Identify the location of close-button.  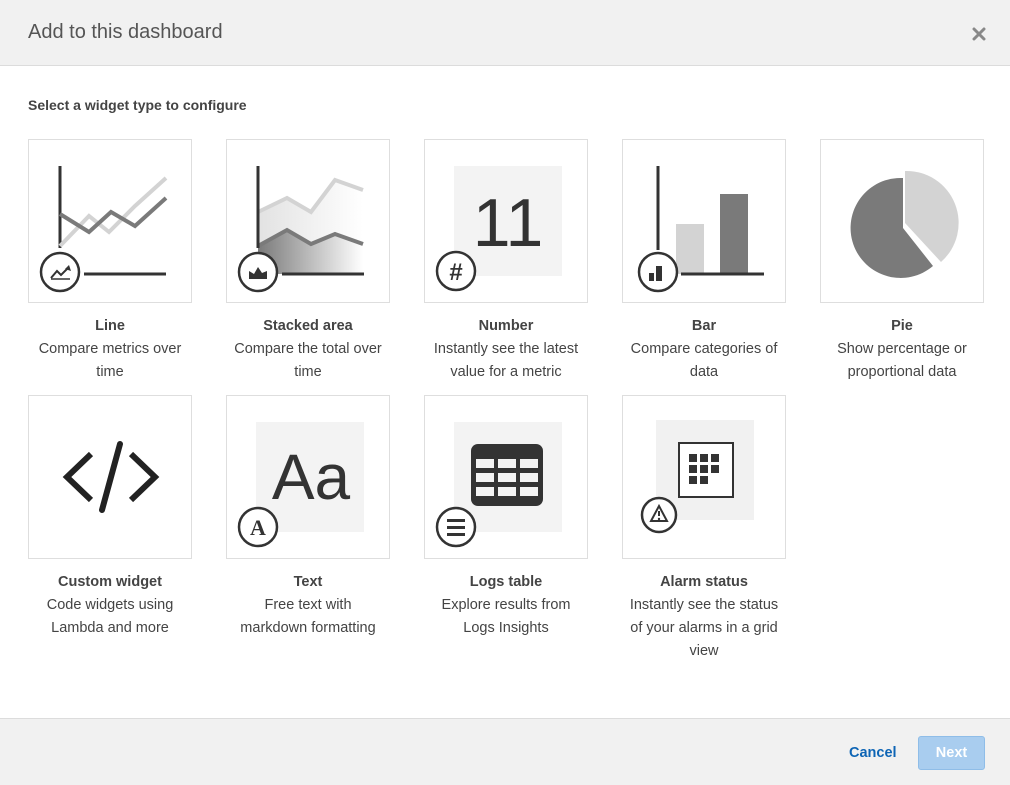
(979, 34).